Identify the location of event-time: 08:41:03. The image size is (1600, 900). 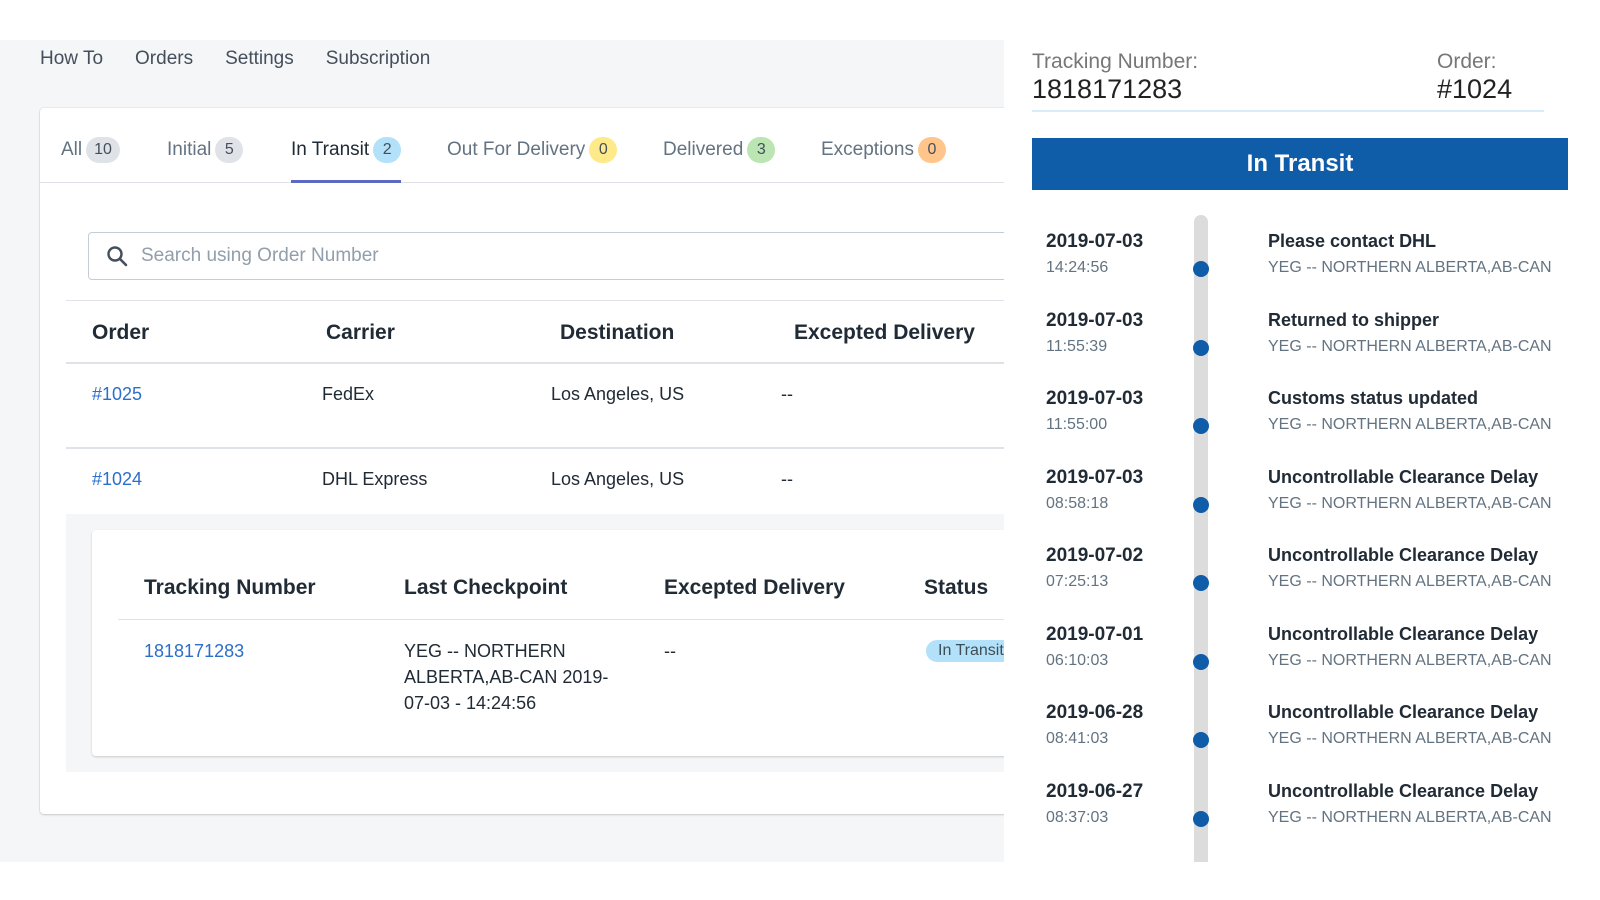
(1077, 738).